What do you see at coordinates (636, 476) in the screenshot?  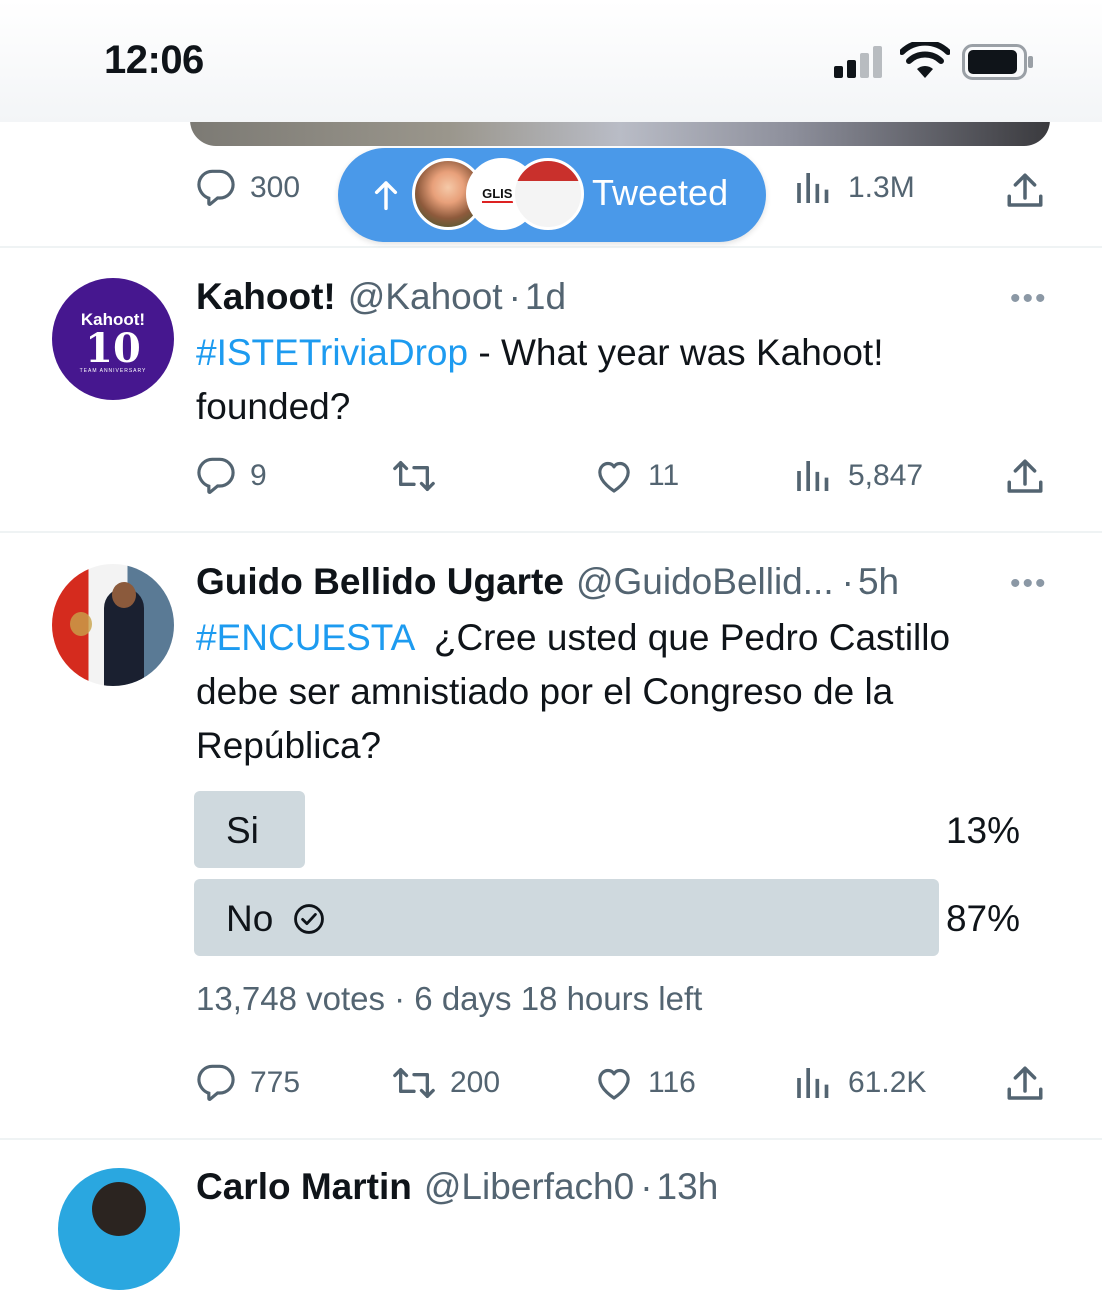 I see `like-button: 11` at bounding box center [636, 476].